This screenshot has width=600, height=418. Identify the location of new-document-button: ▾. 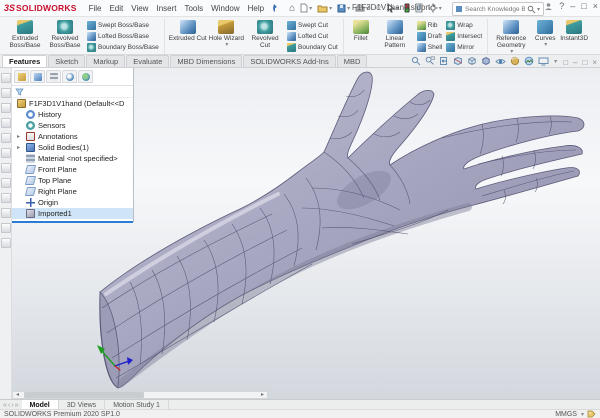
(306, 8).